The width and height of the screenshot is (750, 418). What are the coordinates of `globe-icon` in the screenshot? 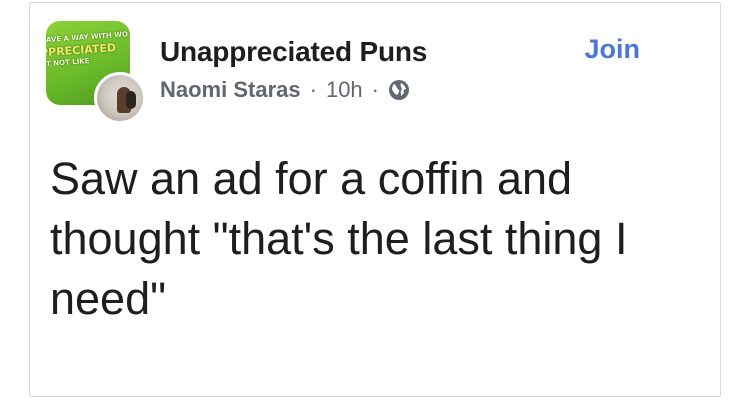 It's located at (399, 90).